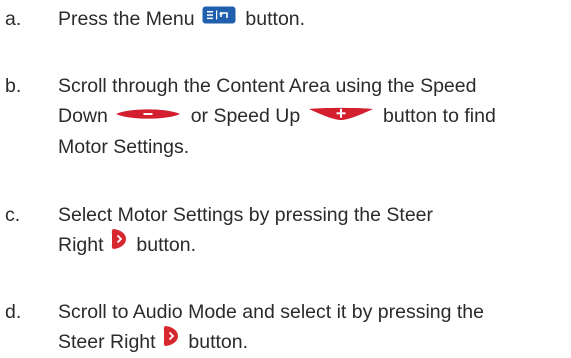 The width and height of the screenshot is (571, 358). What do you see at coordinates (341, 115) in the screenshot?
I see `speed-up-button-icon` at bounding box center [341, 115].